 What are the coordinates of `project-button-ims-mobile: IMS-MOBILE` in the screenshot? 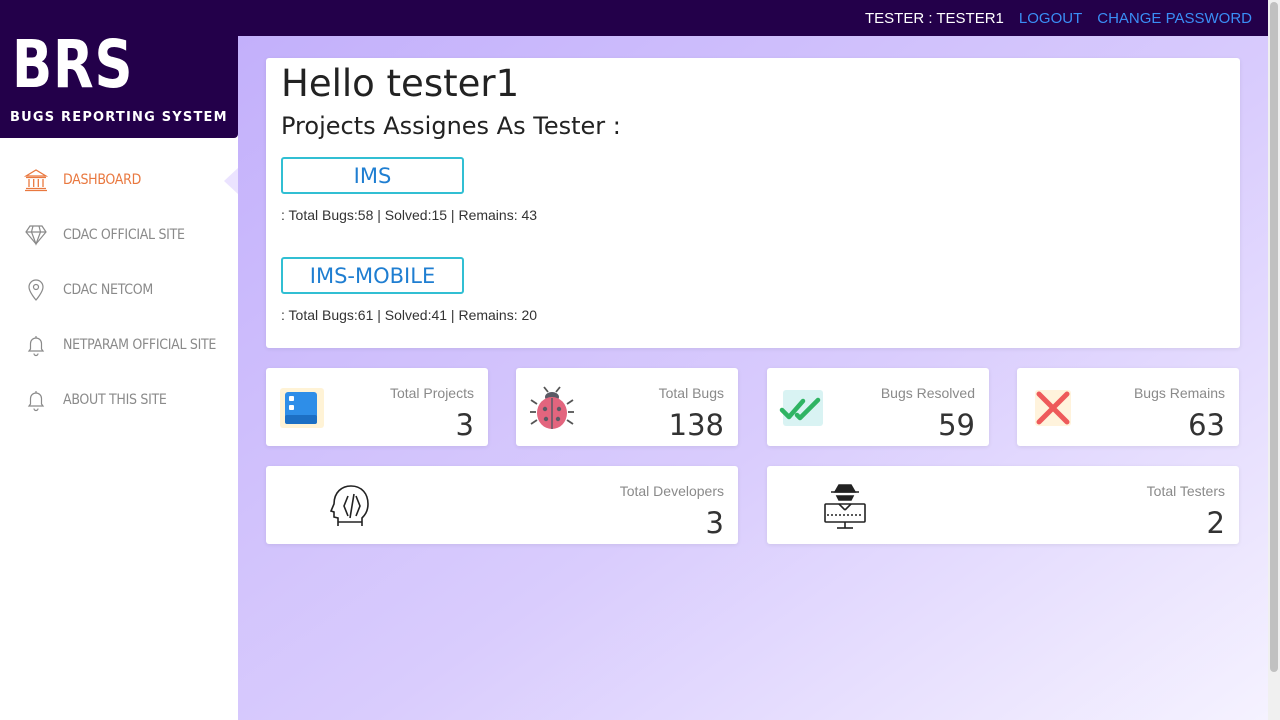 It's located at (372, 275).